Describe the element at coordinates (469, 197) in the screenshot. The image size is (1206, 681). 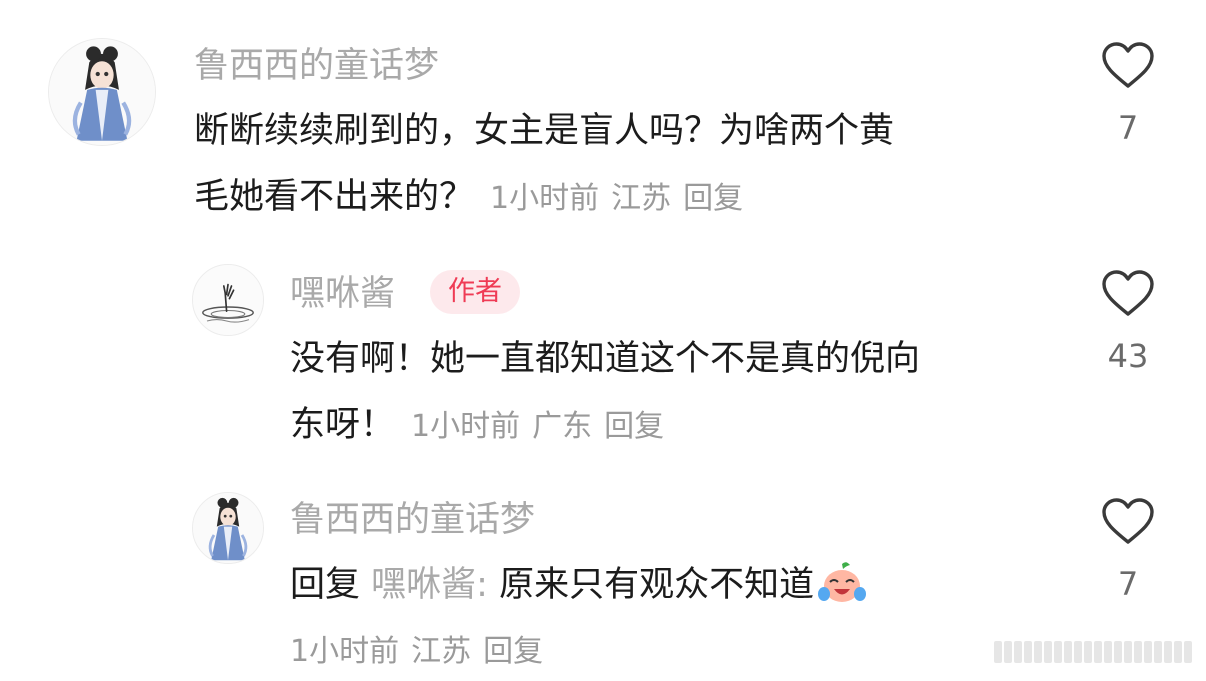
I see `comment-text-line: 毛她看不出来的？ 1小时前 江苏 回复` at that location.